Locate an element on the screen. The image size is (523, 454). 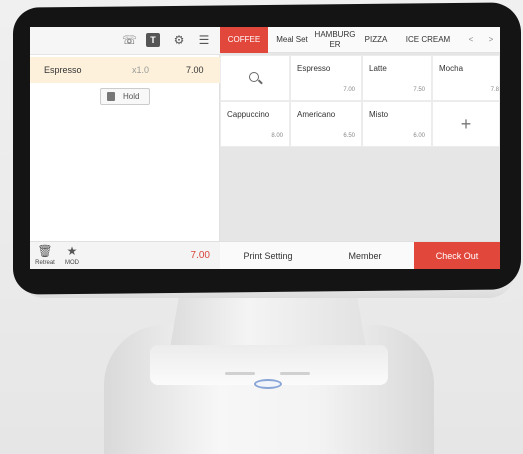
product-name: Americano is located at coordinates (316, 114).